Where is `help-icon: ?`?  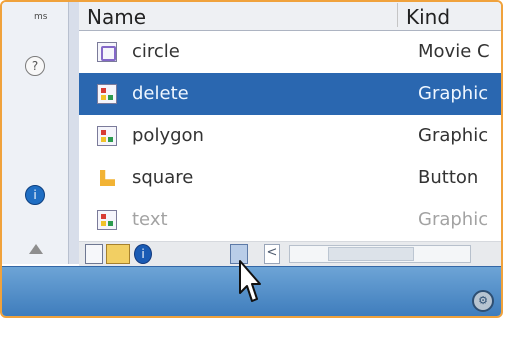
help-icon: ? is located at coordinates (35, 66).